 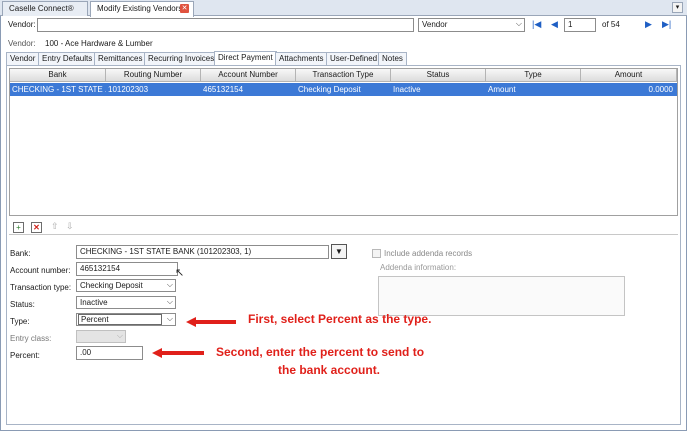 I want to click on type-value: Percent, so click(x=120, y=319).